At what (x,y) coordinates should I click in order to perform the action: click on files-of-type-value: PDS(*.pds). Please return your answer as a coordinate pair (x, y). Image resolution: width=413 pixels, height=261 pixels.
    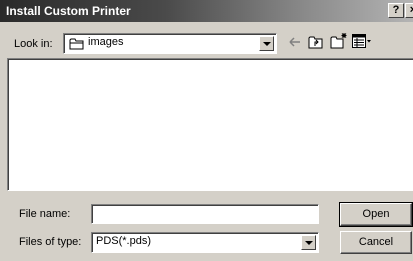
    Looking at the image, I should click on (124, 241).